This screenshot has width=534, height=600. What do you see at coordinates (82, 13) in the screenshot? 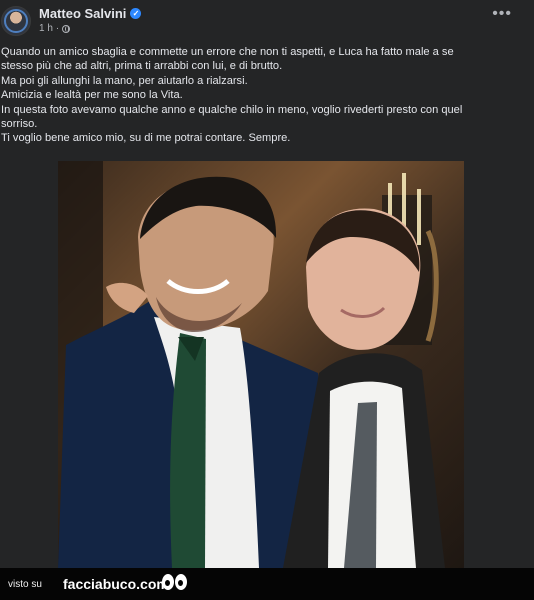
I see `author-name: Matteo Salvini` at bounding box center [82, 13].